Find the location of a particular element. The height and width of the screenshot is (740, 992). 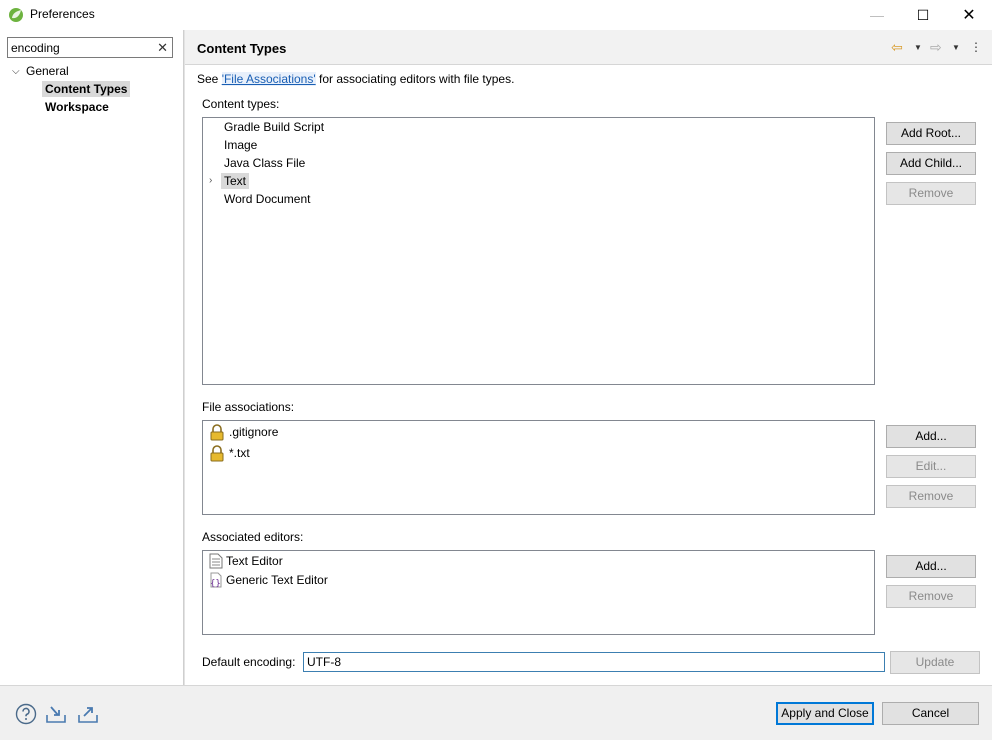

filter-input is located at coordinates (78, 47).